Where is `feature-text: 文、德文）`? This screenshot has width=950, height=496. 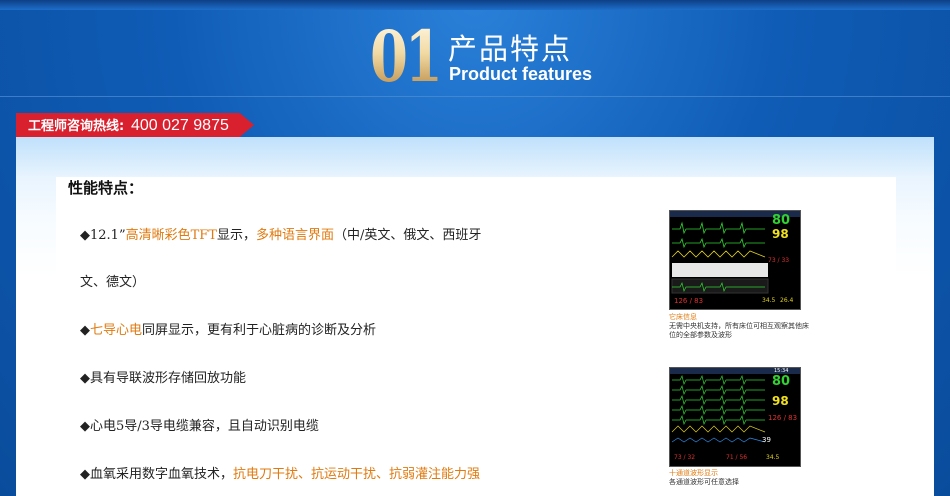 feature-text: 文、德文） is located at coordinates (113, 282).